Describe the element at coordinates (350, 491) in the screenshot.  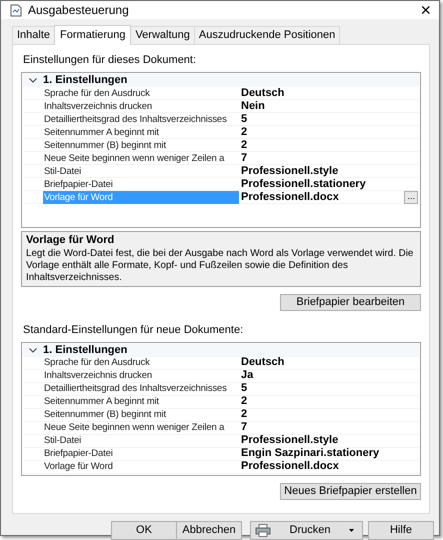
I see `action-button: Neues Briefpapier erstellen` at that location.